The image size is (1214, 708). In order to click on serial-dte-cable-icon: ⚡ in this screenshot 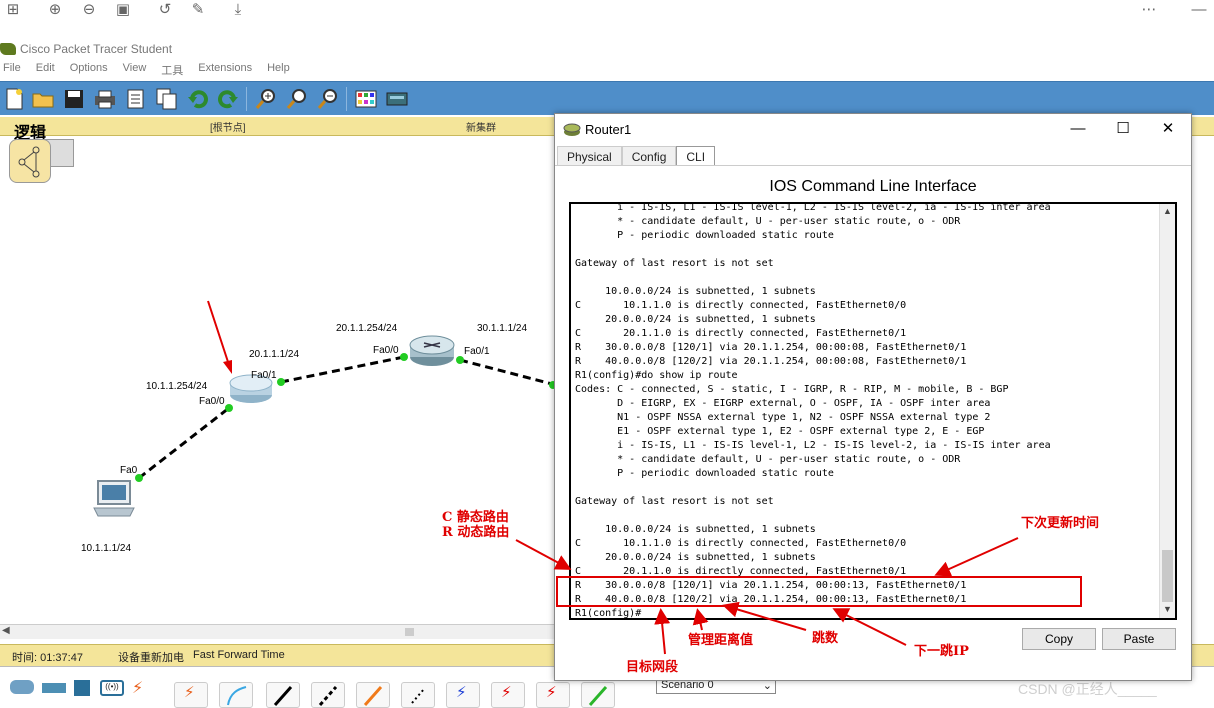, I will do `click(553, 695)`.